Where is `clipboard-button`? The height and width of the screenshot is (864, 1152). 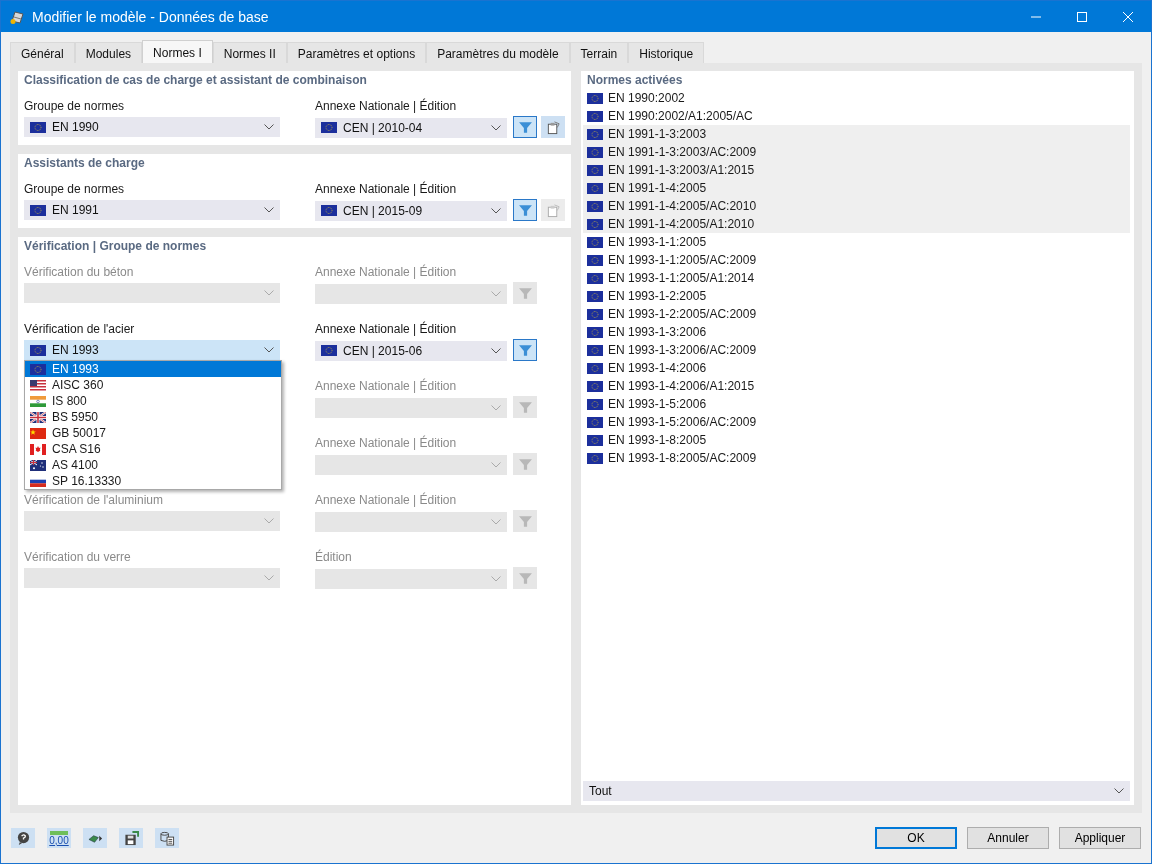
clipboard-button is located at coordinates (553, 127).